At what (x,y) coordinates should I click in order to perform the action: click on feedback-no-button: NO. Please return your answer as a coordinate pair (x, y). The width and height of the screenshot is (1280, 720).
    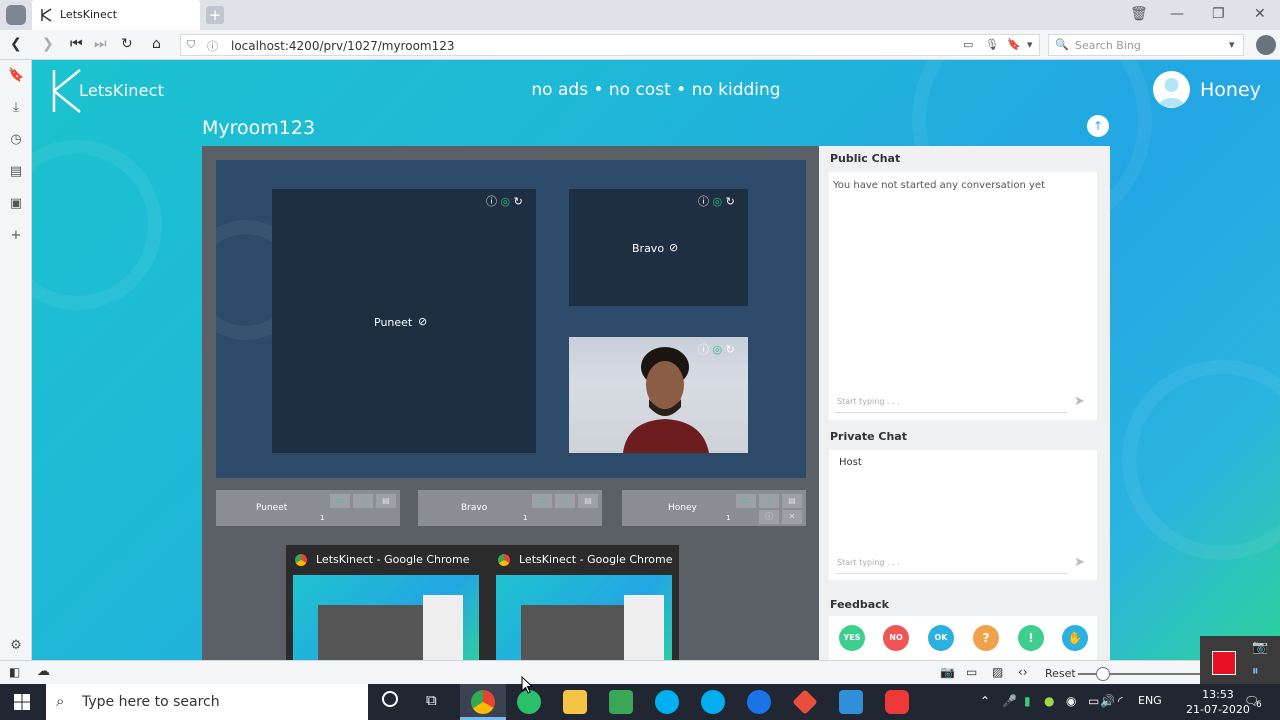
    Looking at the image, I should click on (896, 638).